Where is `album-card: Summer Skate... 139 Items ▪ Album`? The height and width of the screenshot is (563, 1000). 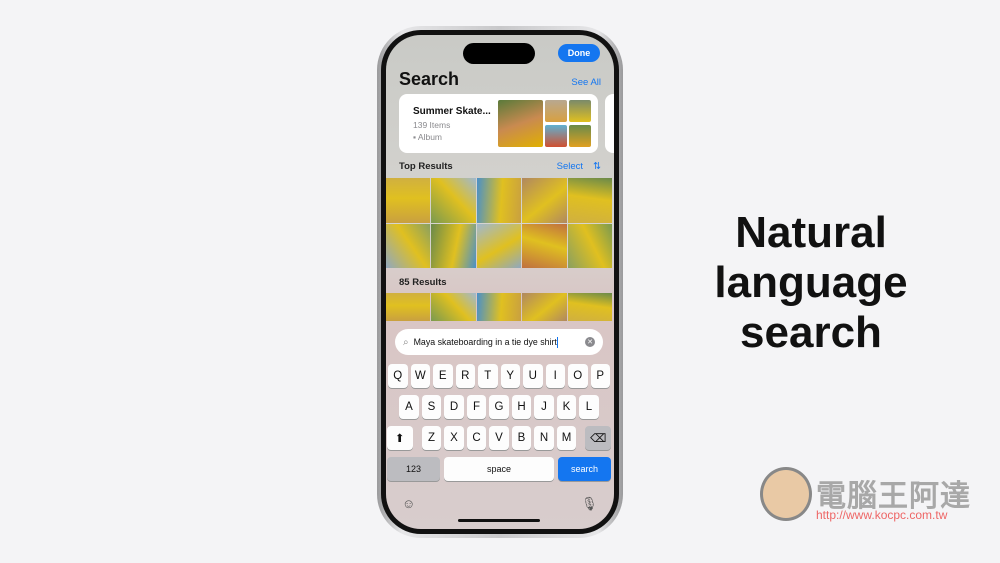 album-card: Summer Skate... 139 Items ▪ Album is located at coordinates (498, 123).